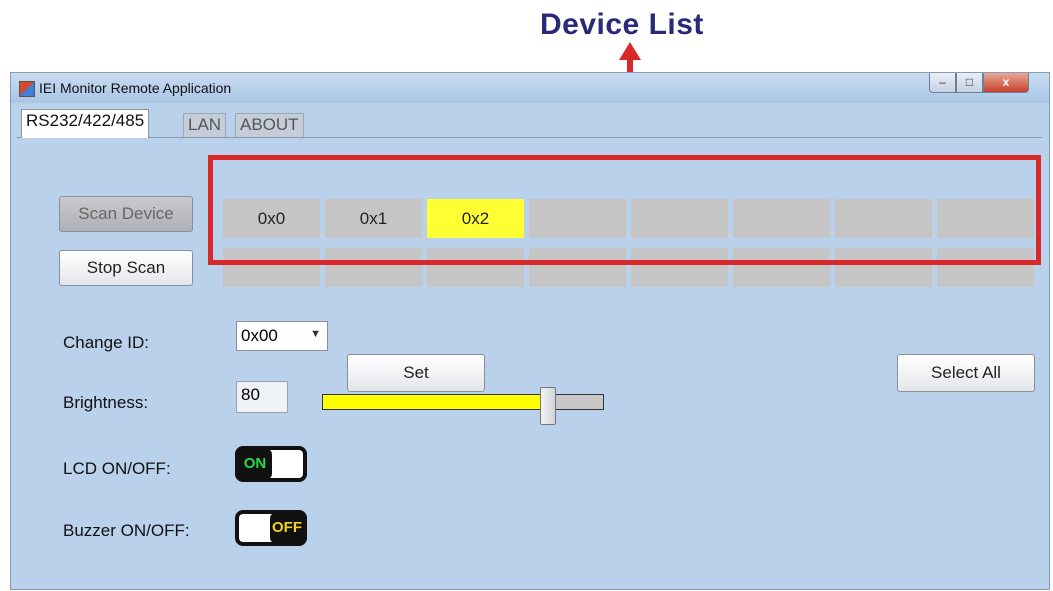 The height and width of the screenshot is (591, 1053). Describe the element at coordinates (548, 406) in the screenshot. I see `brightness-slider-thumb` at that location.